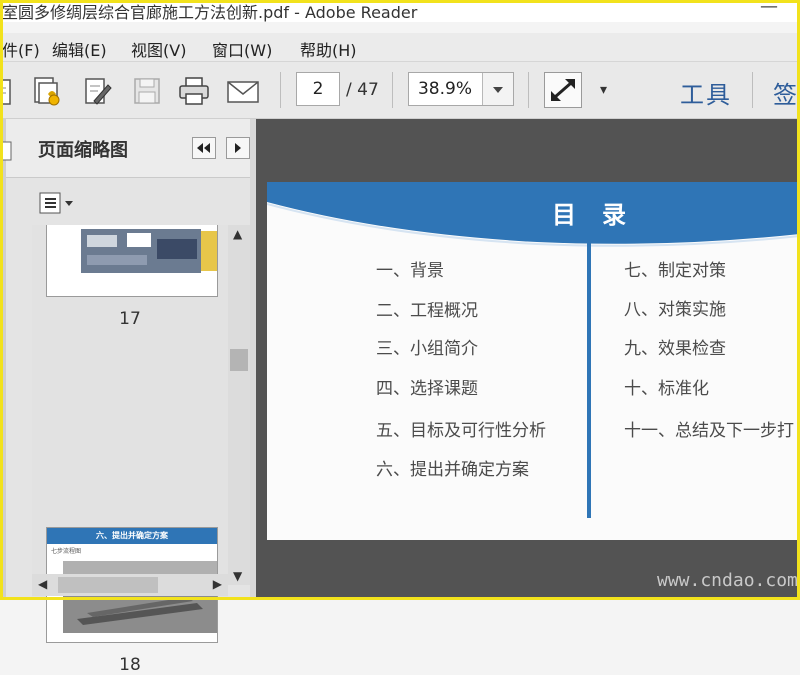 The width and height of the screenshot is (800, 675). What do you see at coordinates (47, 91) in the screenshot?
I see `create-pdf-icon` at bounding box center [47, 91].